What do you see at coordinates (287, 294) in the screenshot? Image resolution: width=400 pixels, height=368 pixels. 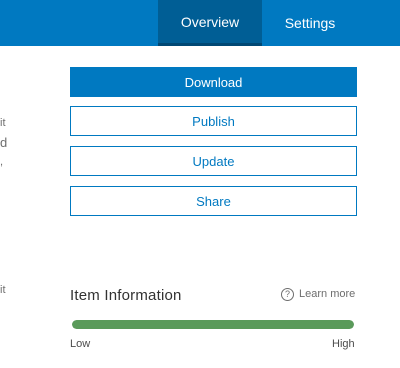 I see `question-circle-icon: ?` at bounding box center [287, 294].